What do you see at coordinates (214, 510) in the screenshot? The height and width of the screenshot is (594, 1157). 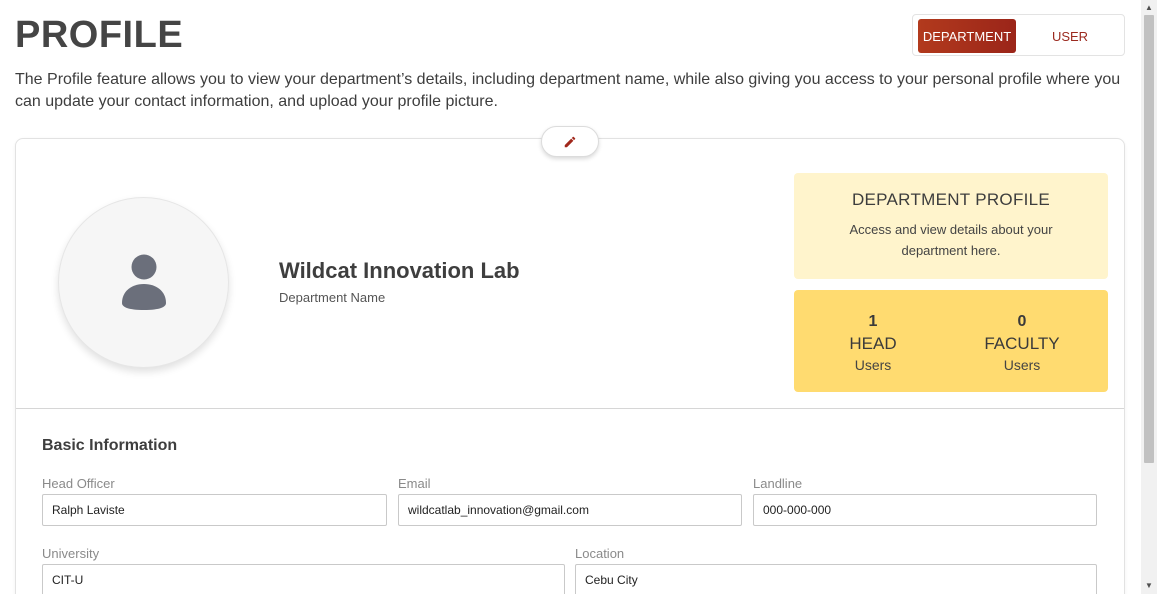 I see `head-officer-field` at bounding box center [214, 510].